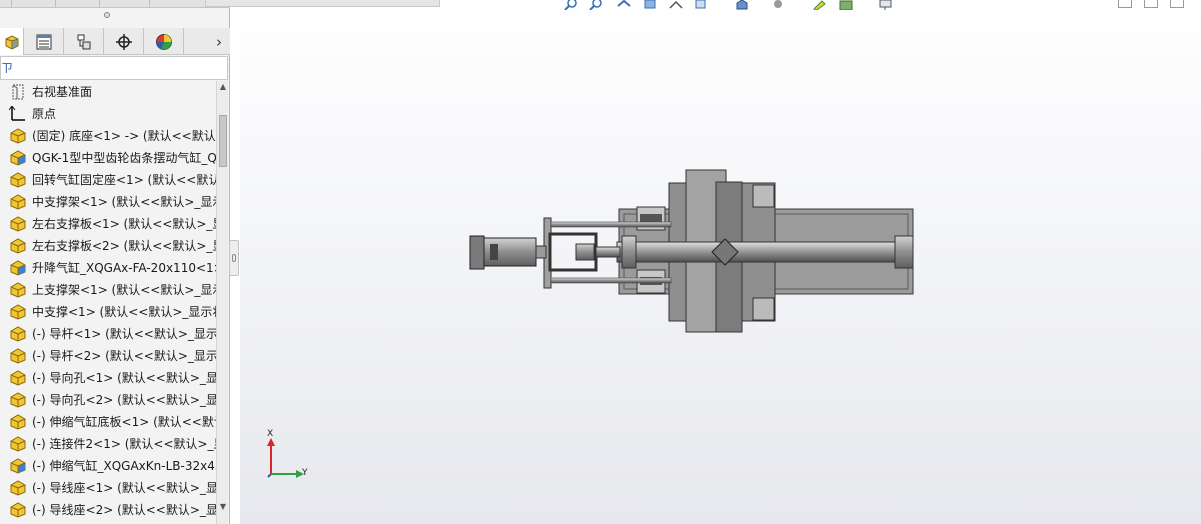 Image resolution: width=1201 pixels, height=524 pixels. Describe the element at coordinates (108, 114) in the screenshot. I see `tree-item: 原点` at that location.